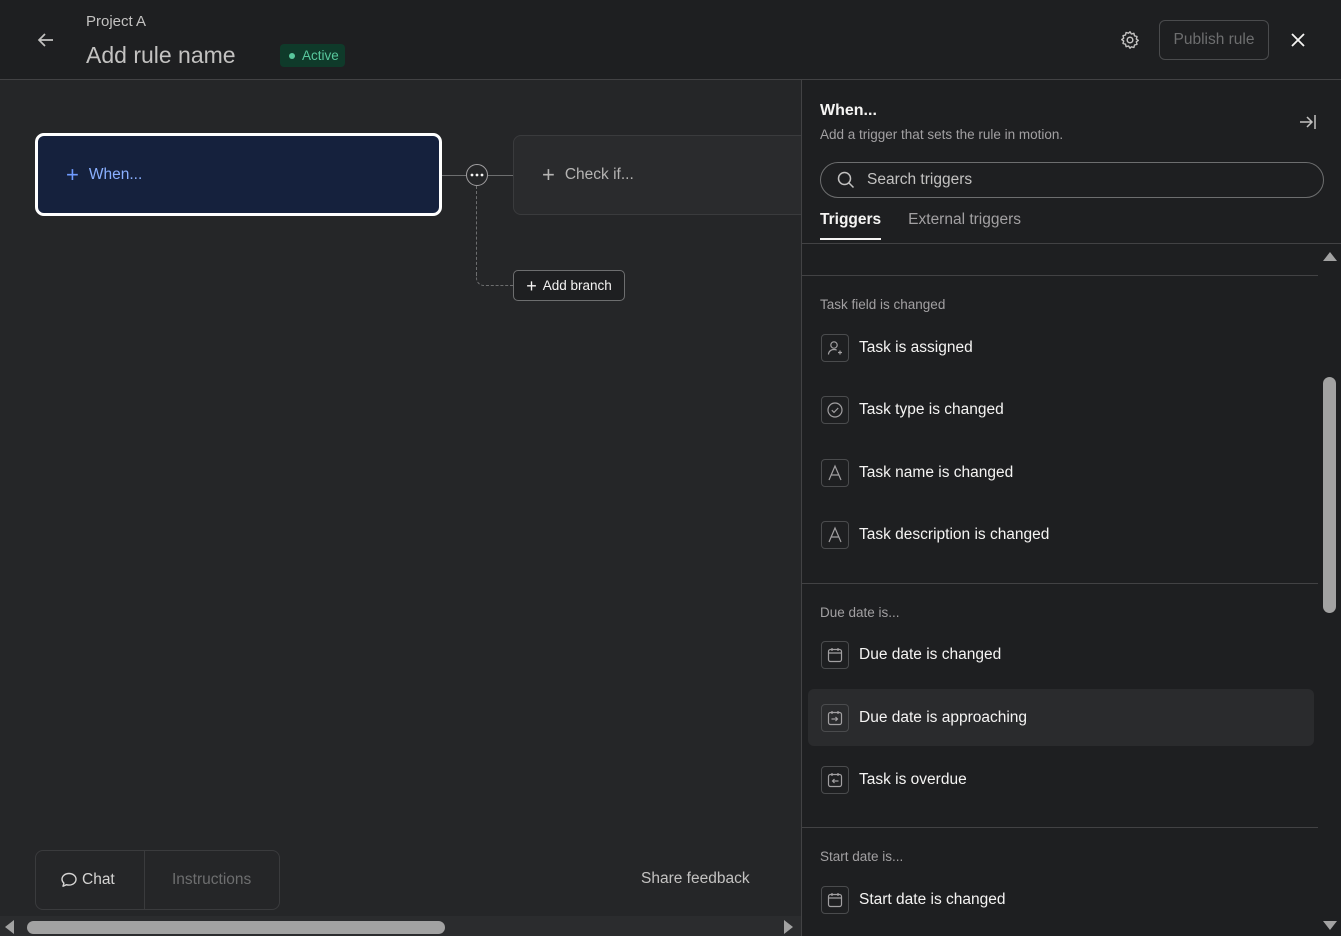  I want to click on search-input, so click(1077, 180).